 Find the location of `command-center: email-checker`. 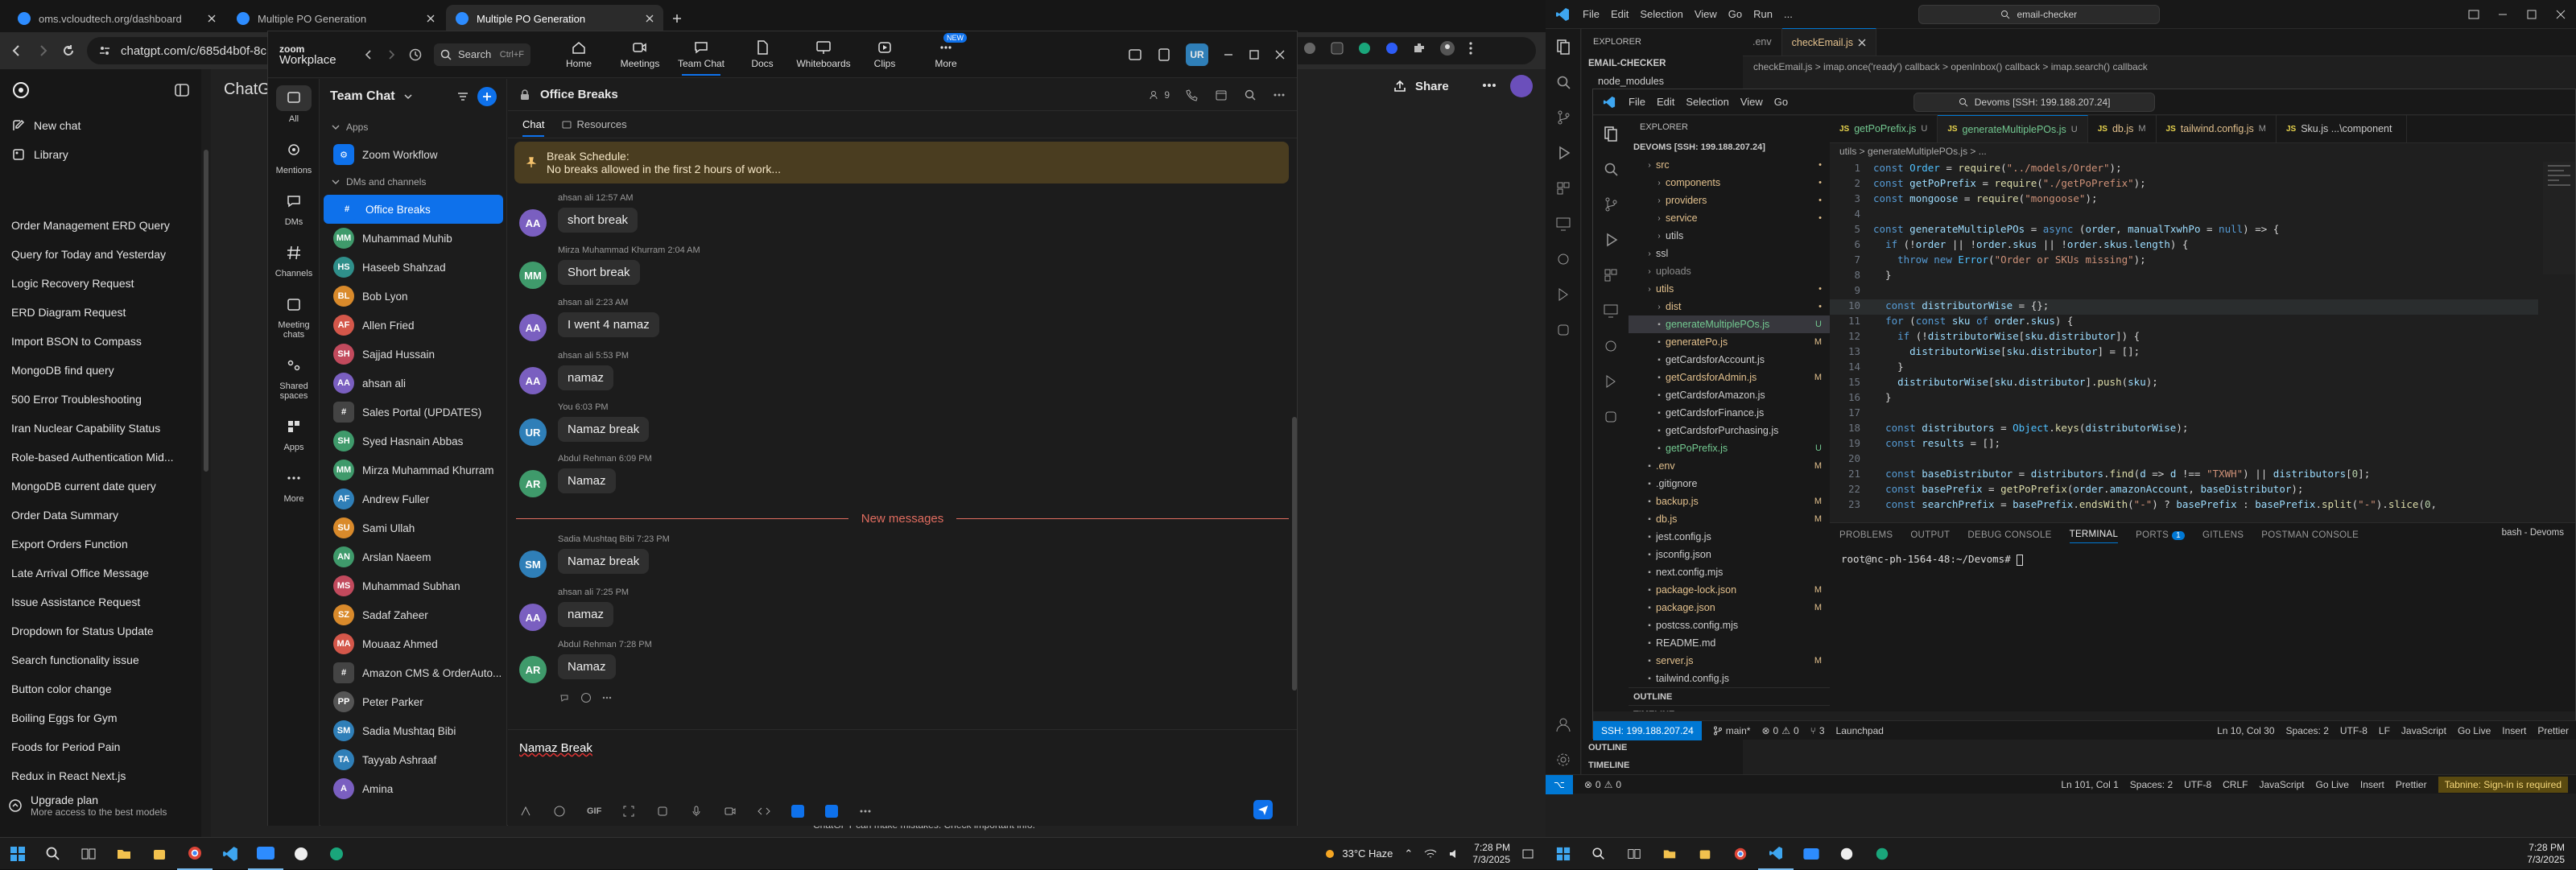

command-center: email-checker is located at coordinates (2039, 14).